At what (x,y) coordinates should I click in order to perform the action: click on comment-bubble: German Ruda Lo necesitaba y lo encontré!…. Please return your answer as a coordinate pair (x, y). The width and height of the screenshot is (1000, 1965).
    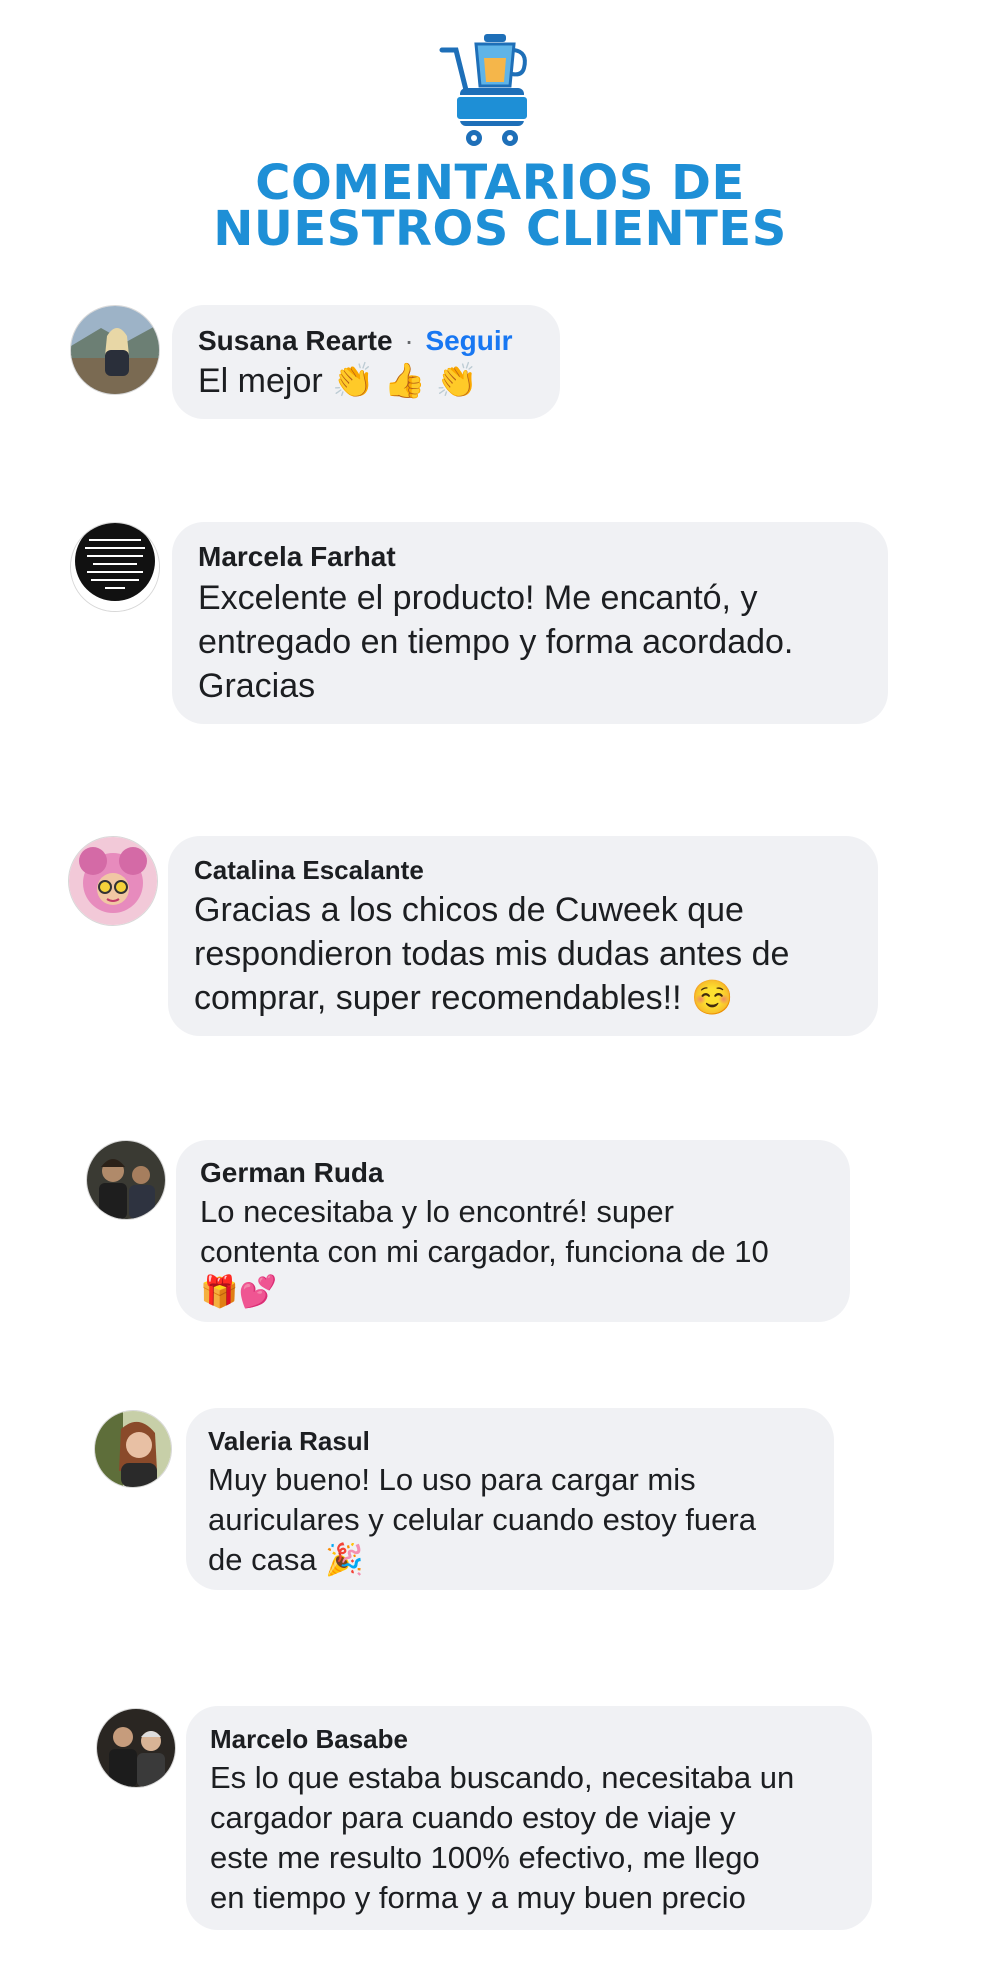
    Looking at the image, I should click on (513, 1231).